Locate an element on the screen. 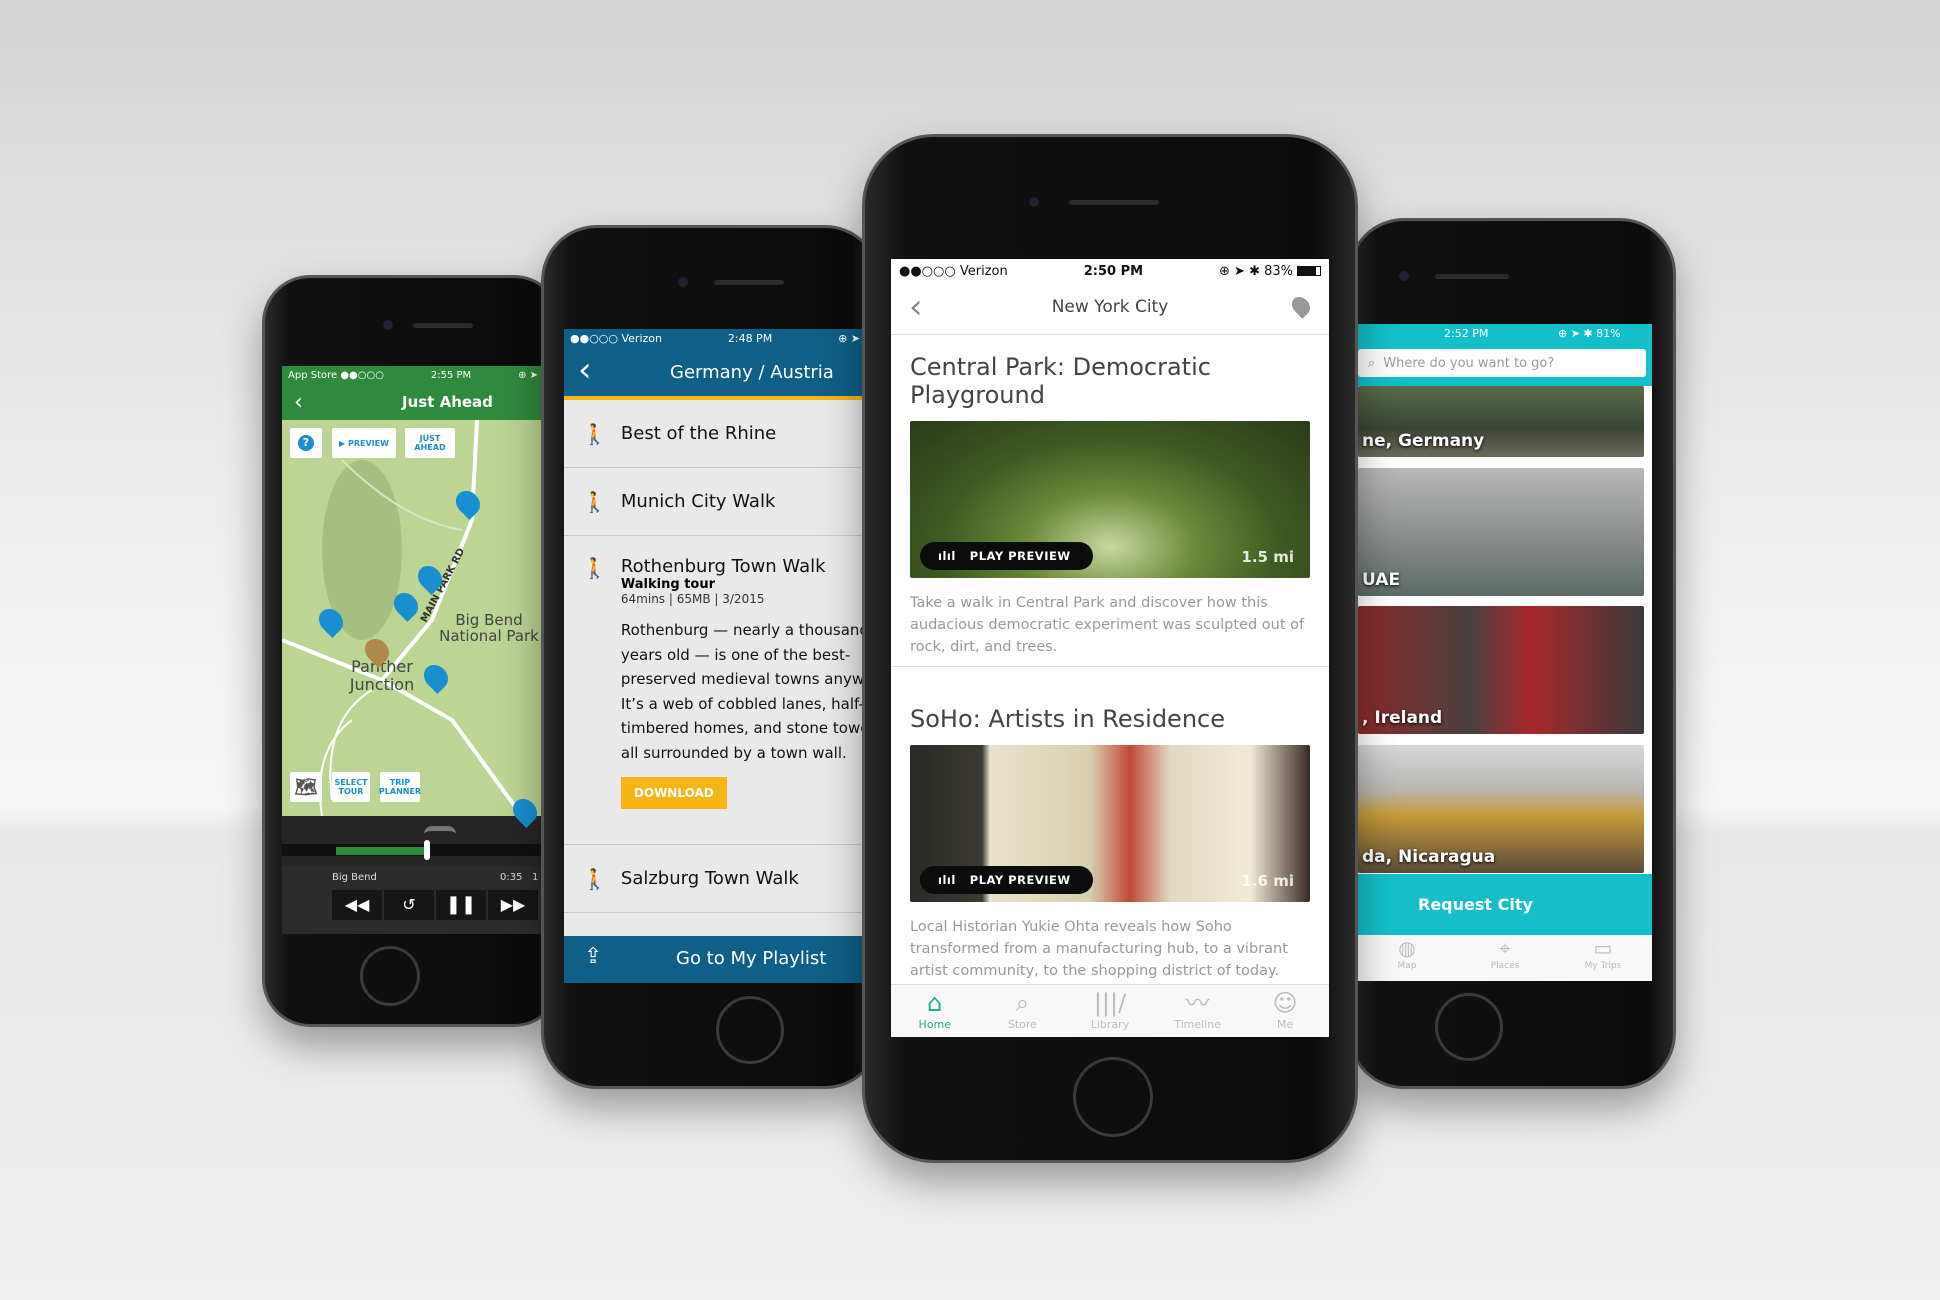 Image resolution: width=1940 pixels, height=1300 pixels. select-tour-button: SELECT TOUR is located at coordinates (351, 787).